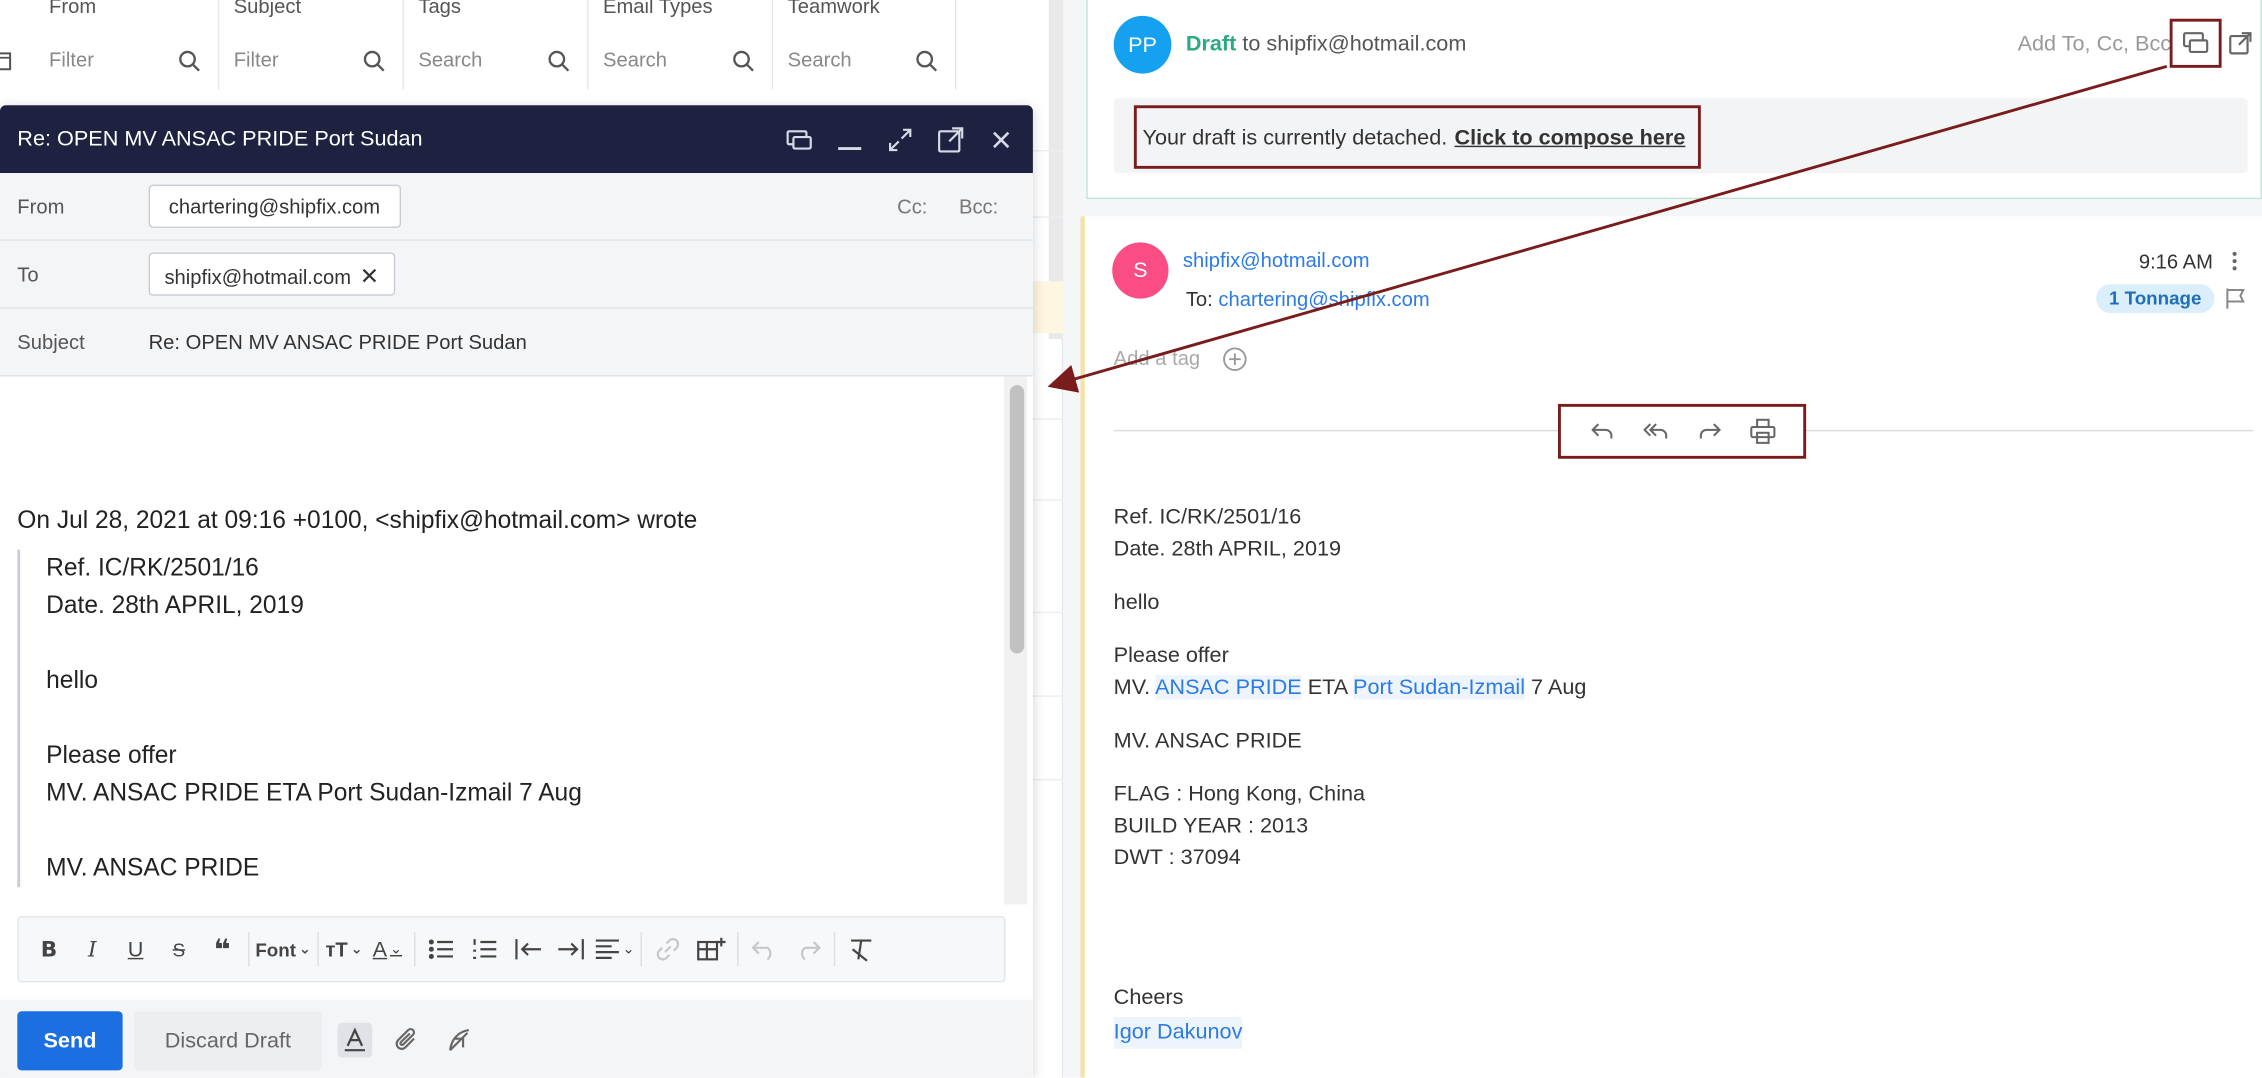 The height and width of the screenshot is (1078, 2262). I want to click on print-icon, so click(1762, 431).